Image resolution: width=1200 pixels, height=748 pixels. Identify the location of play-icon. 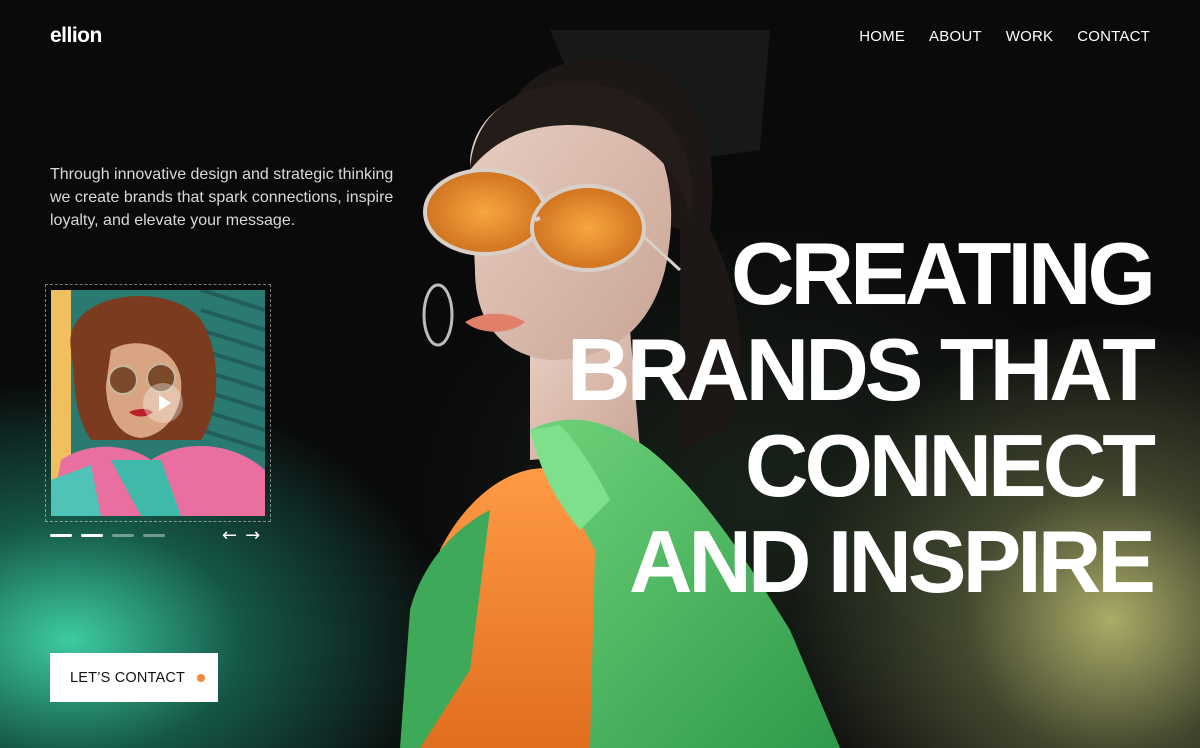
(165, 403).